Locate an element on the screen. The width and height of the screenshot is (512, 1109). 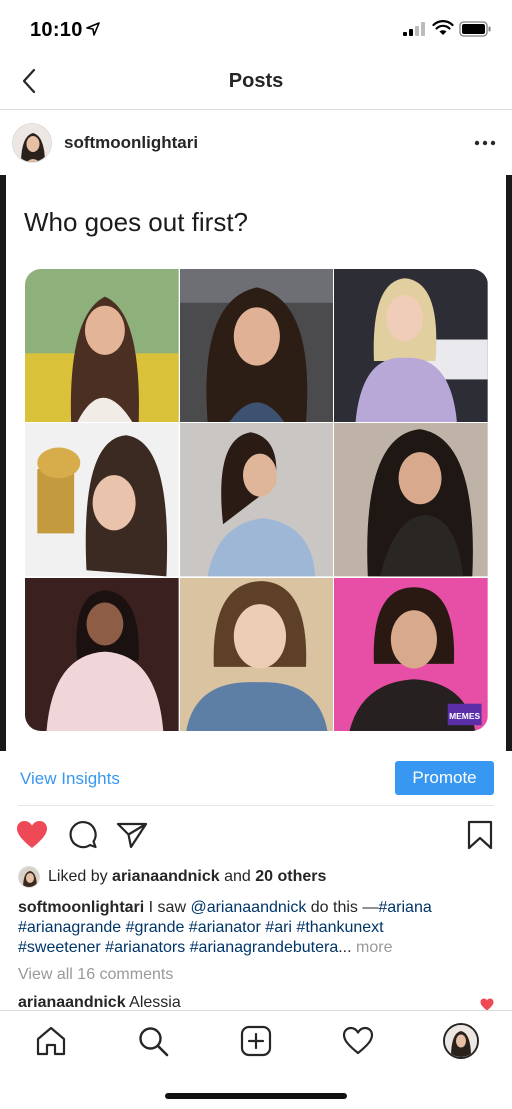
caption-more-link: more is located at coordinates (372, 947).